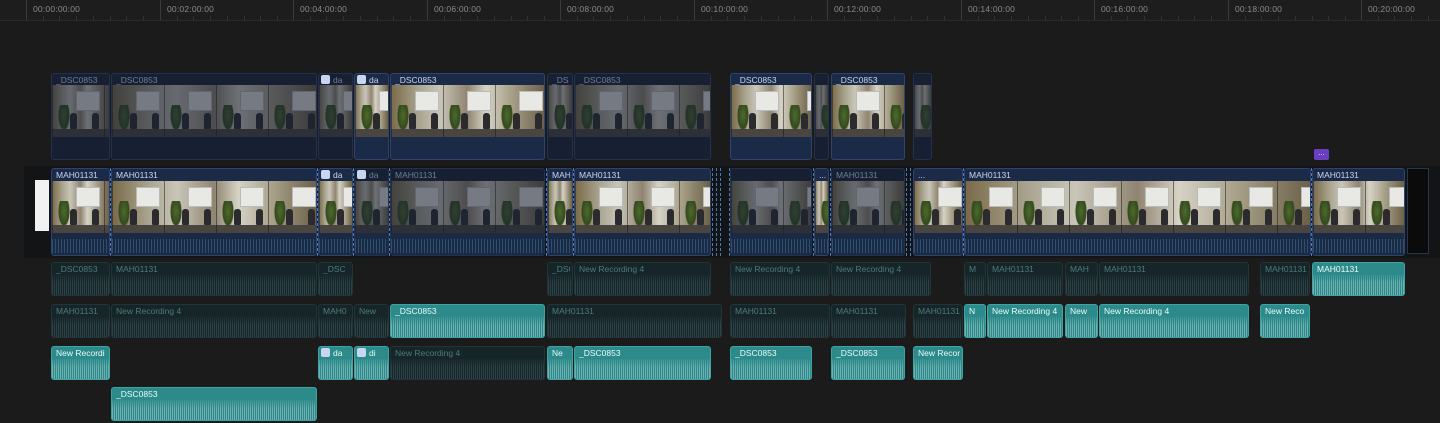  Describe the element at coordinates (325, 174) in the screenshot. I see `compound-clip-icon` at that location.